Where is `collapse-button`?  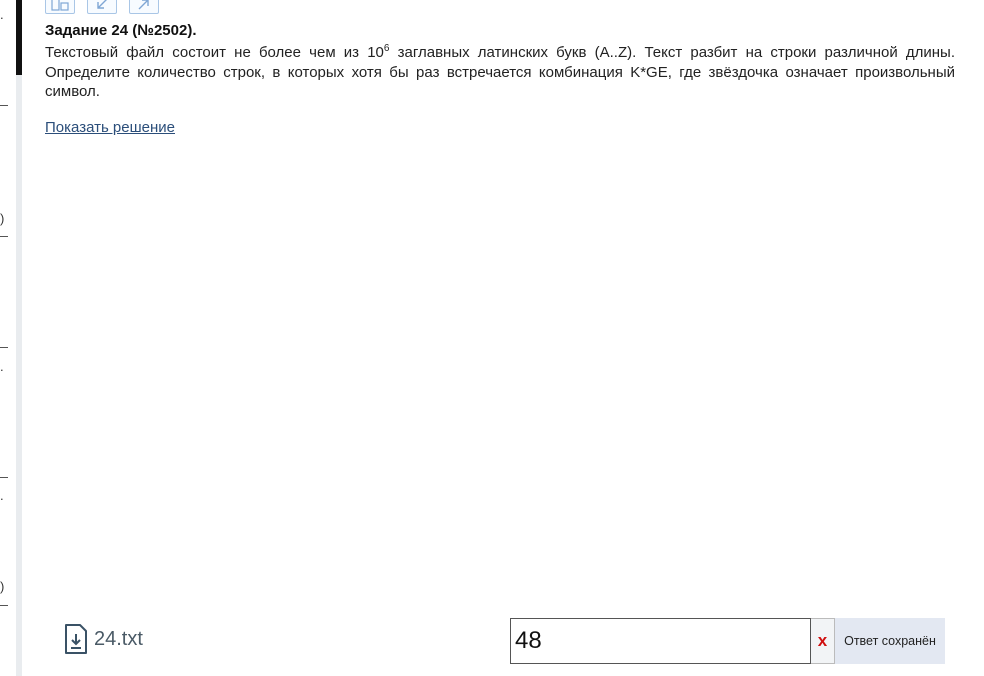
collapse-button is located at coordinates (102, 7).